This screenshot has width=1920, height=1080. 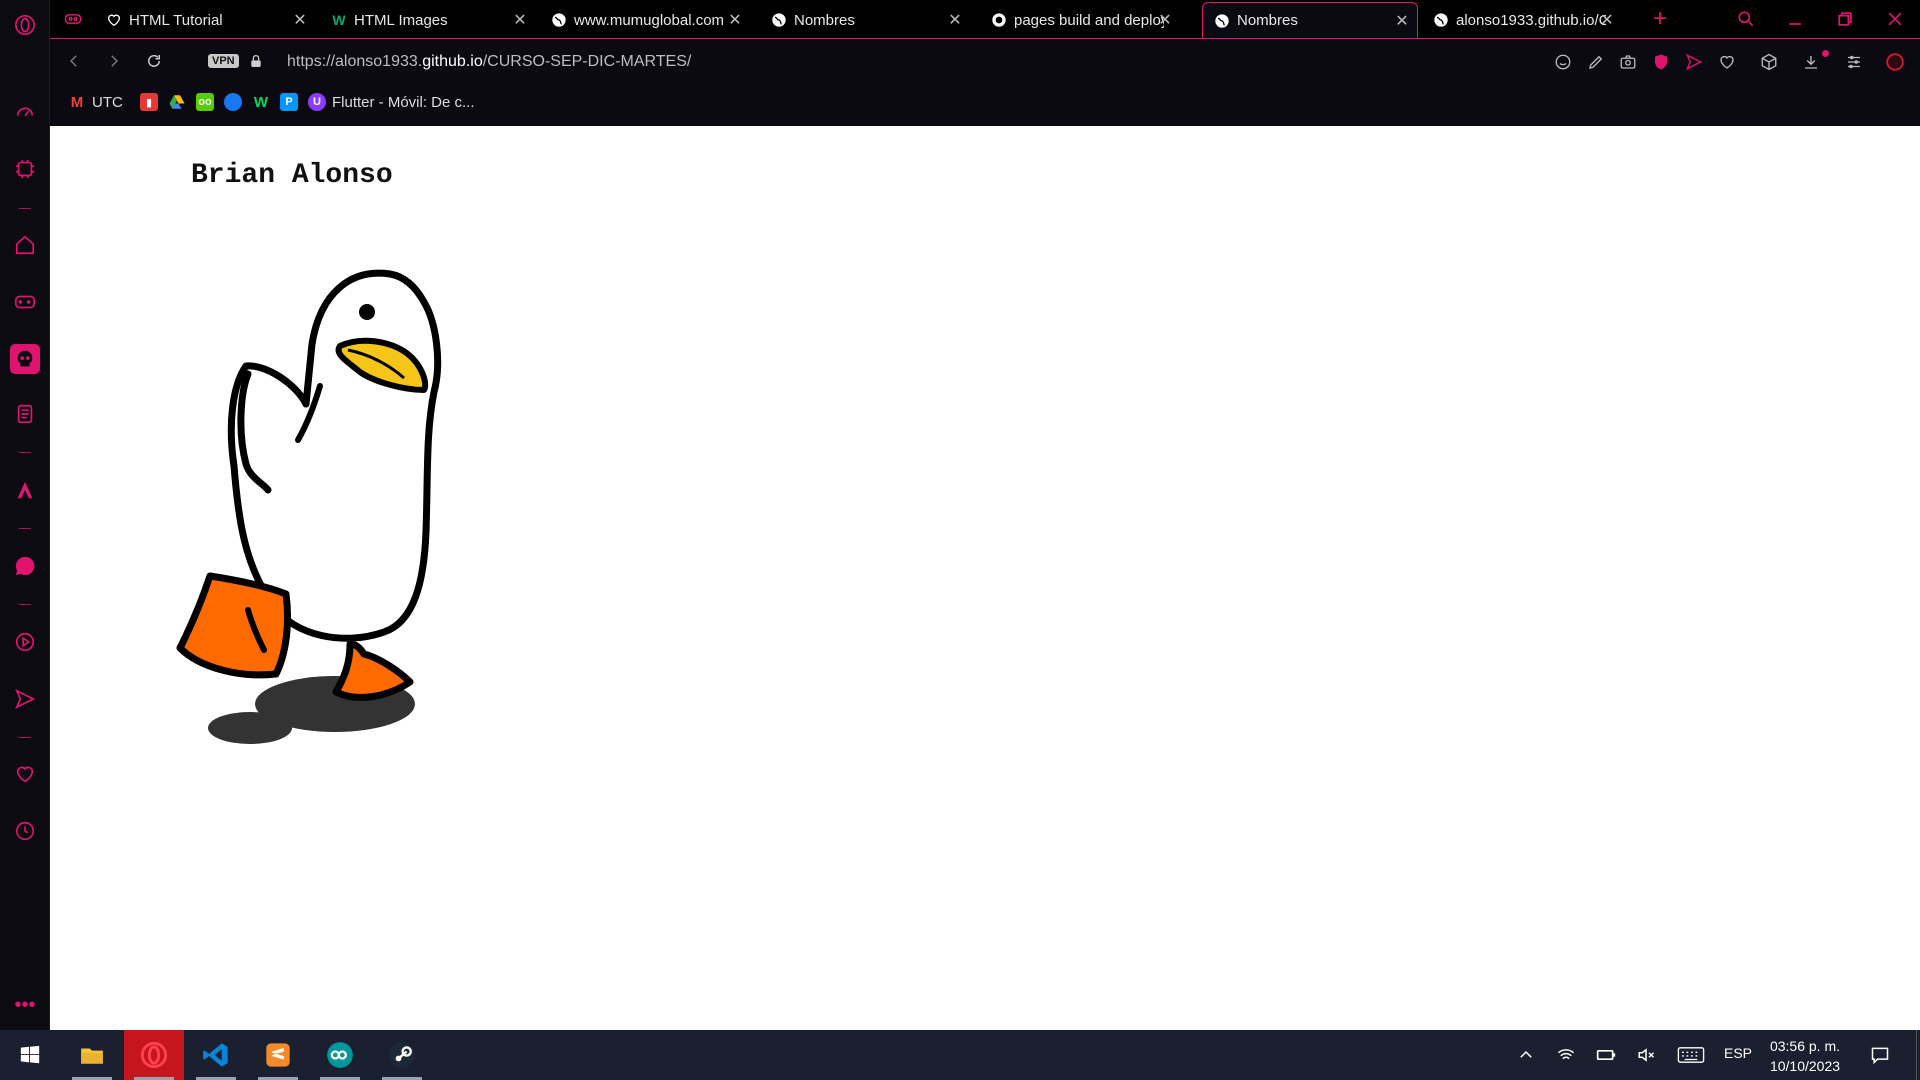 What do you see at coordinates (154, 61) in the screenshot?
I see `reload-icon` at bounding box center [154, 61].